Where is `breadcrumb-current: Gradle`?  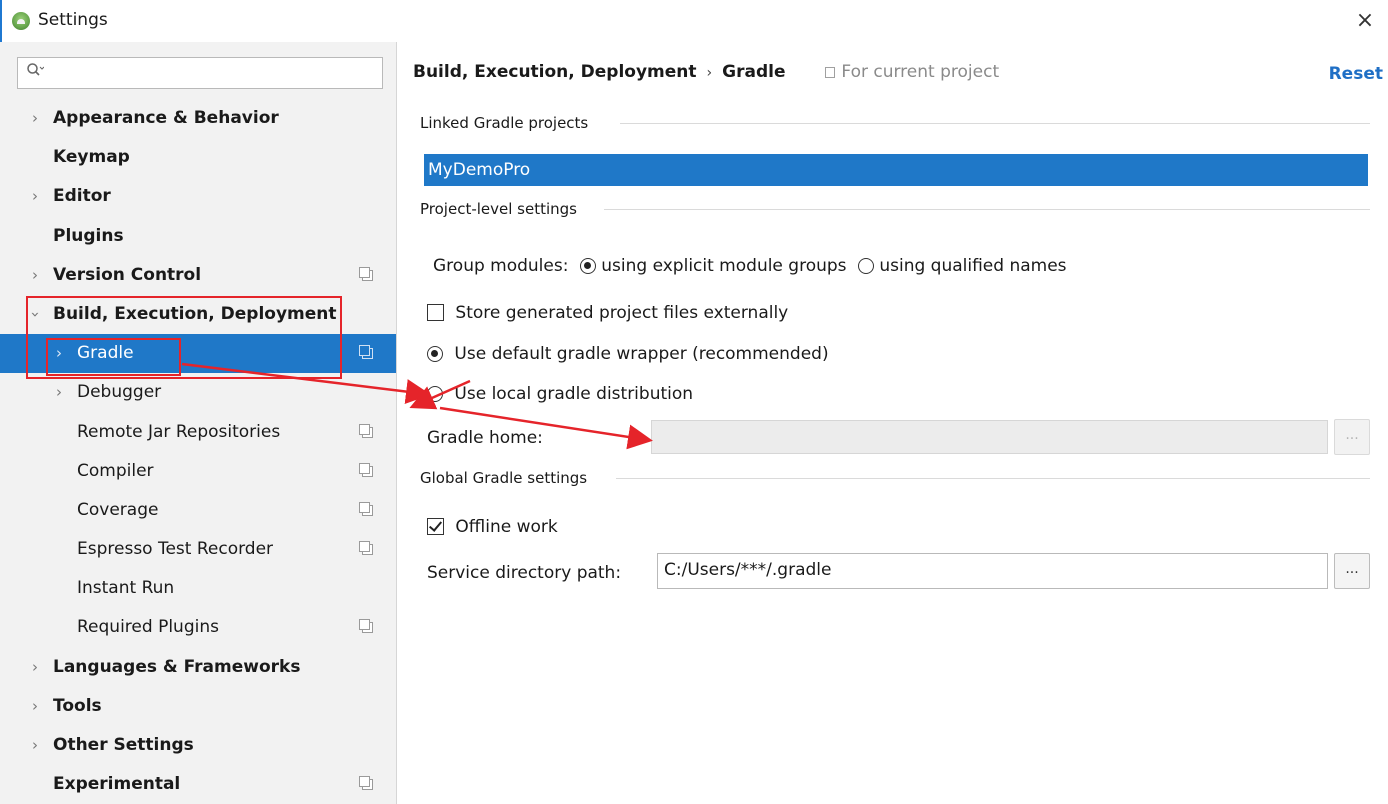
breadcrumb-current: Gradle is located at coordinates (754, 72).